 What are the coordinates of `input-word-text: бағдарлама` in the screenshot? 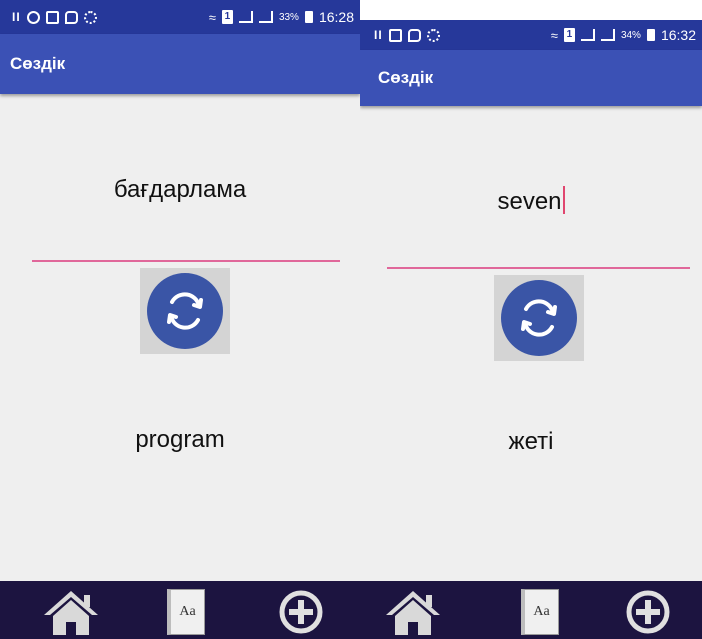 It's located at (180, 189).